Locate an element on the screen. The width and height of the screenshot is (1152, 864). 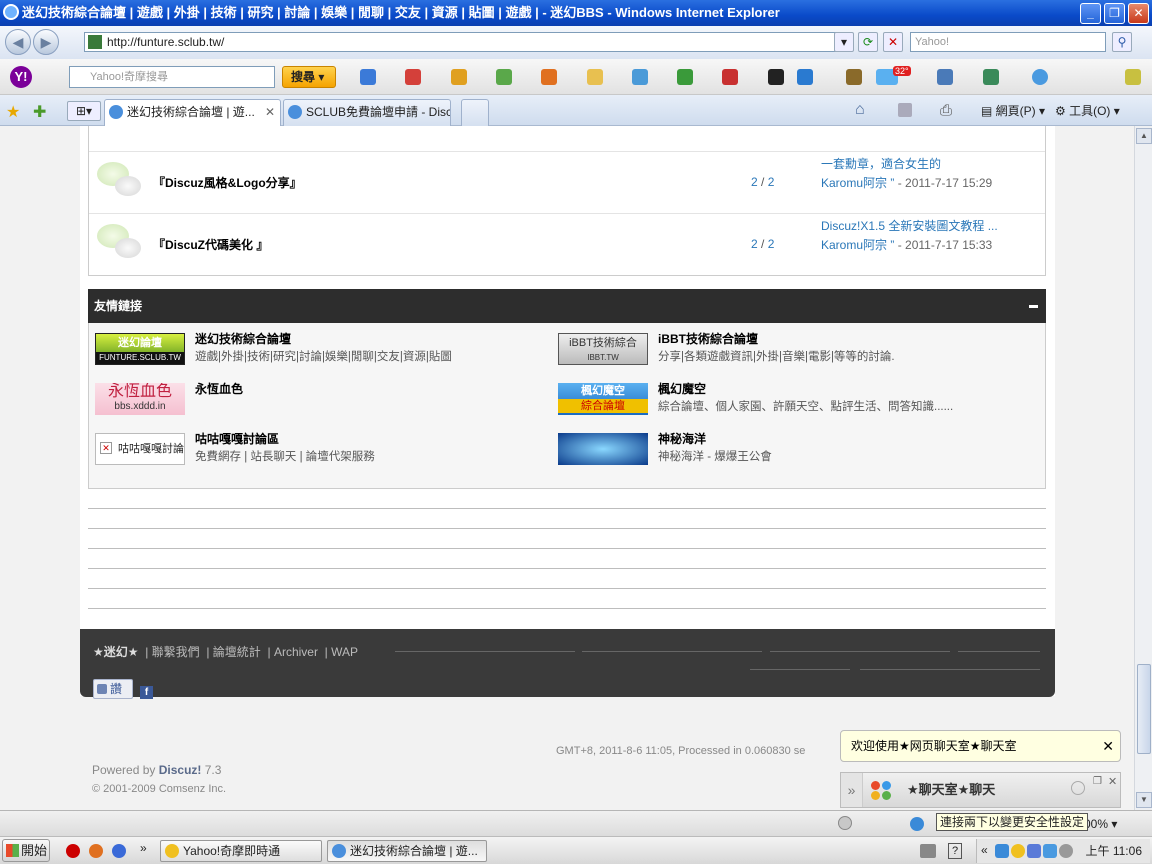
mail-icon is located at coordinates (368, 77).